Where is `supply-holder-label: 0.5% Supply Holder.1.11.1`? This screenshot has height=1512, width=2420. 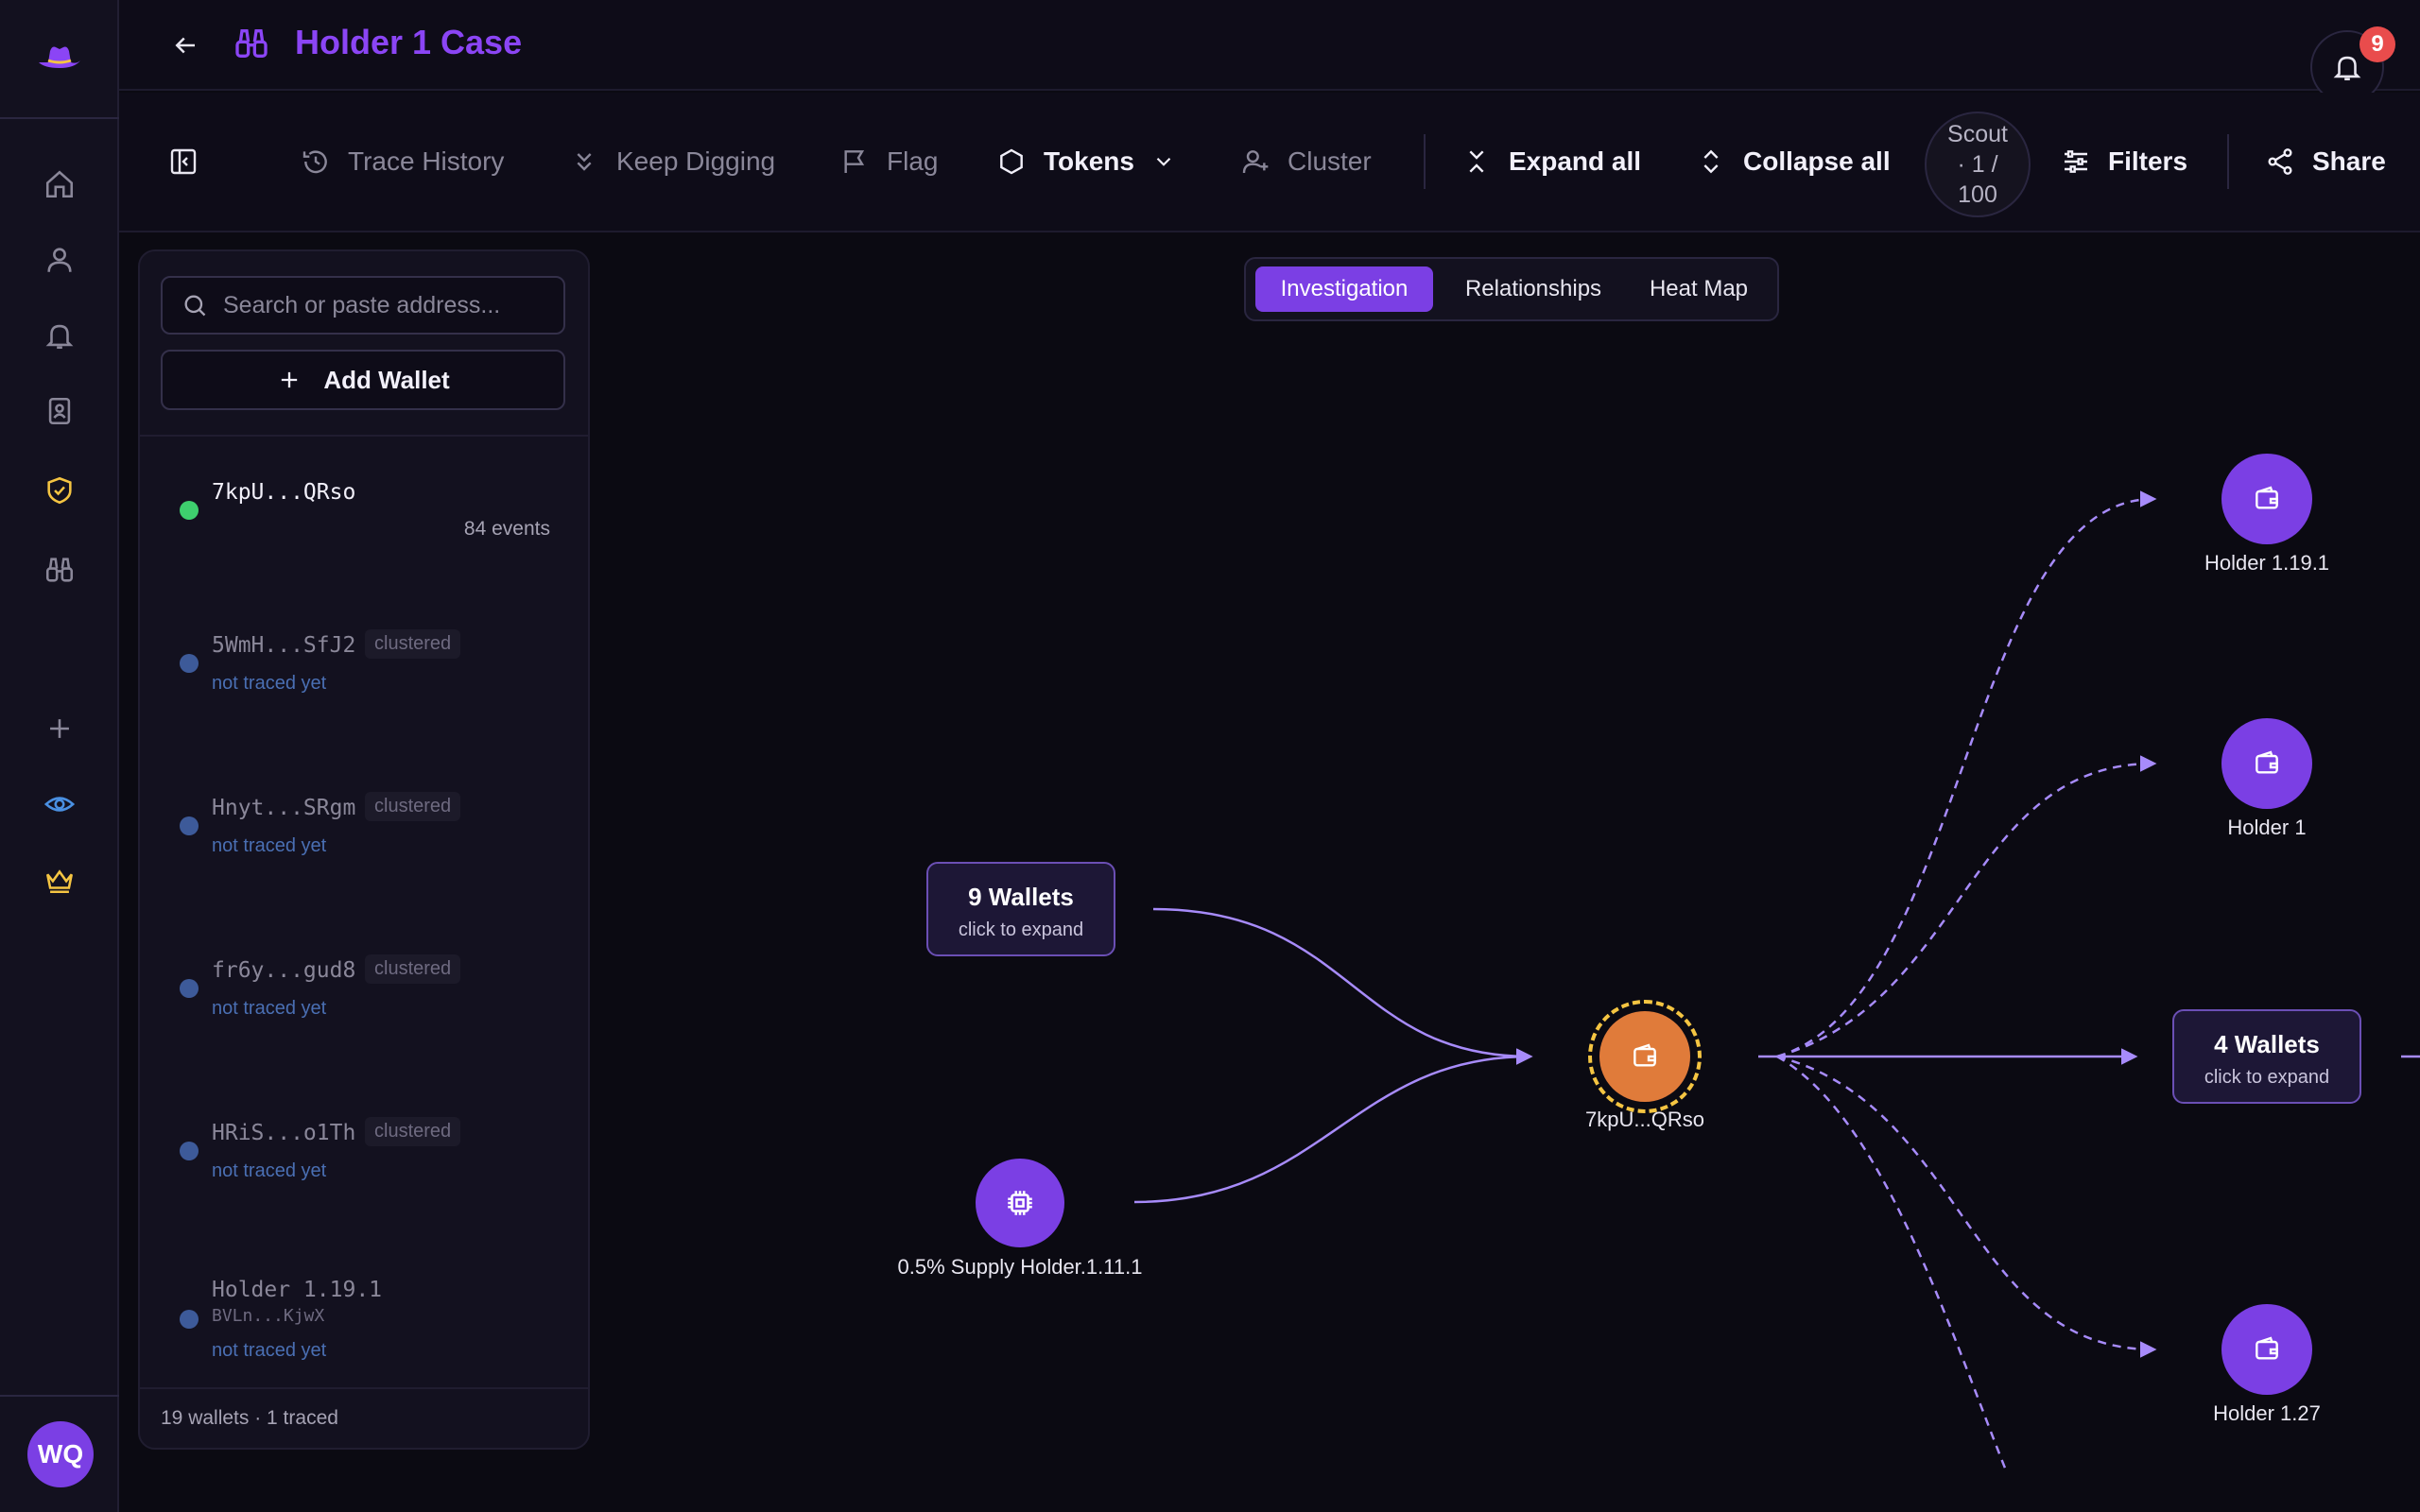 supply-holder-label: 0.5% Supply Holder.1.11.1 is located at coordinates (1020, 1267).